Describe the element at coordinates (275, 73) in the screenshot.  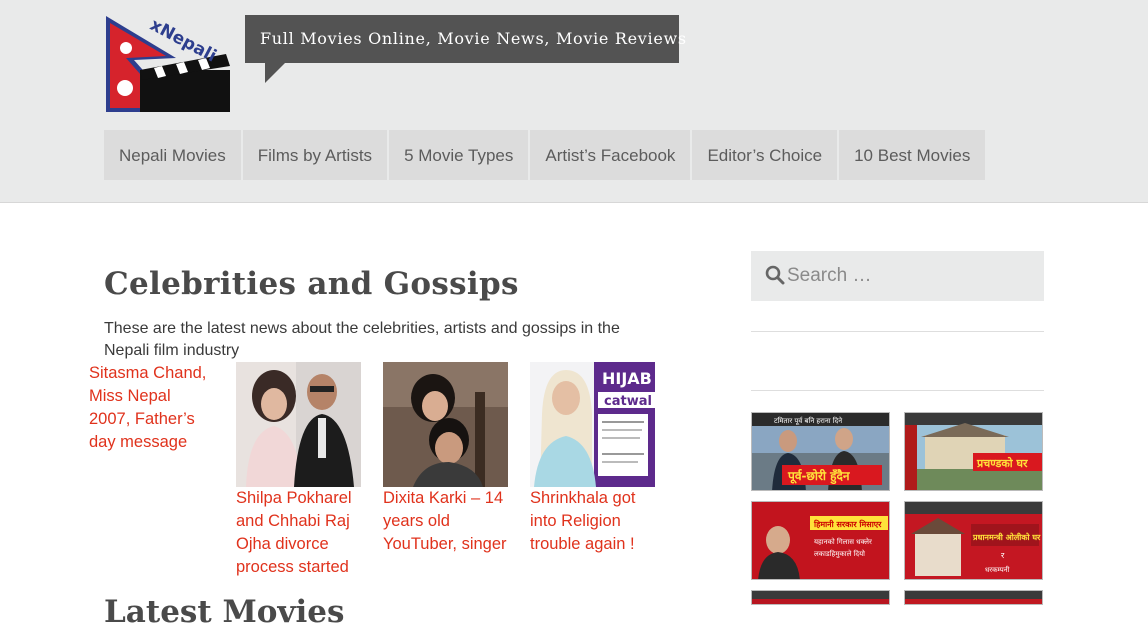
I see `tagline-pointer` at that location.